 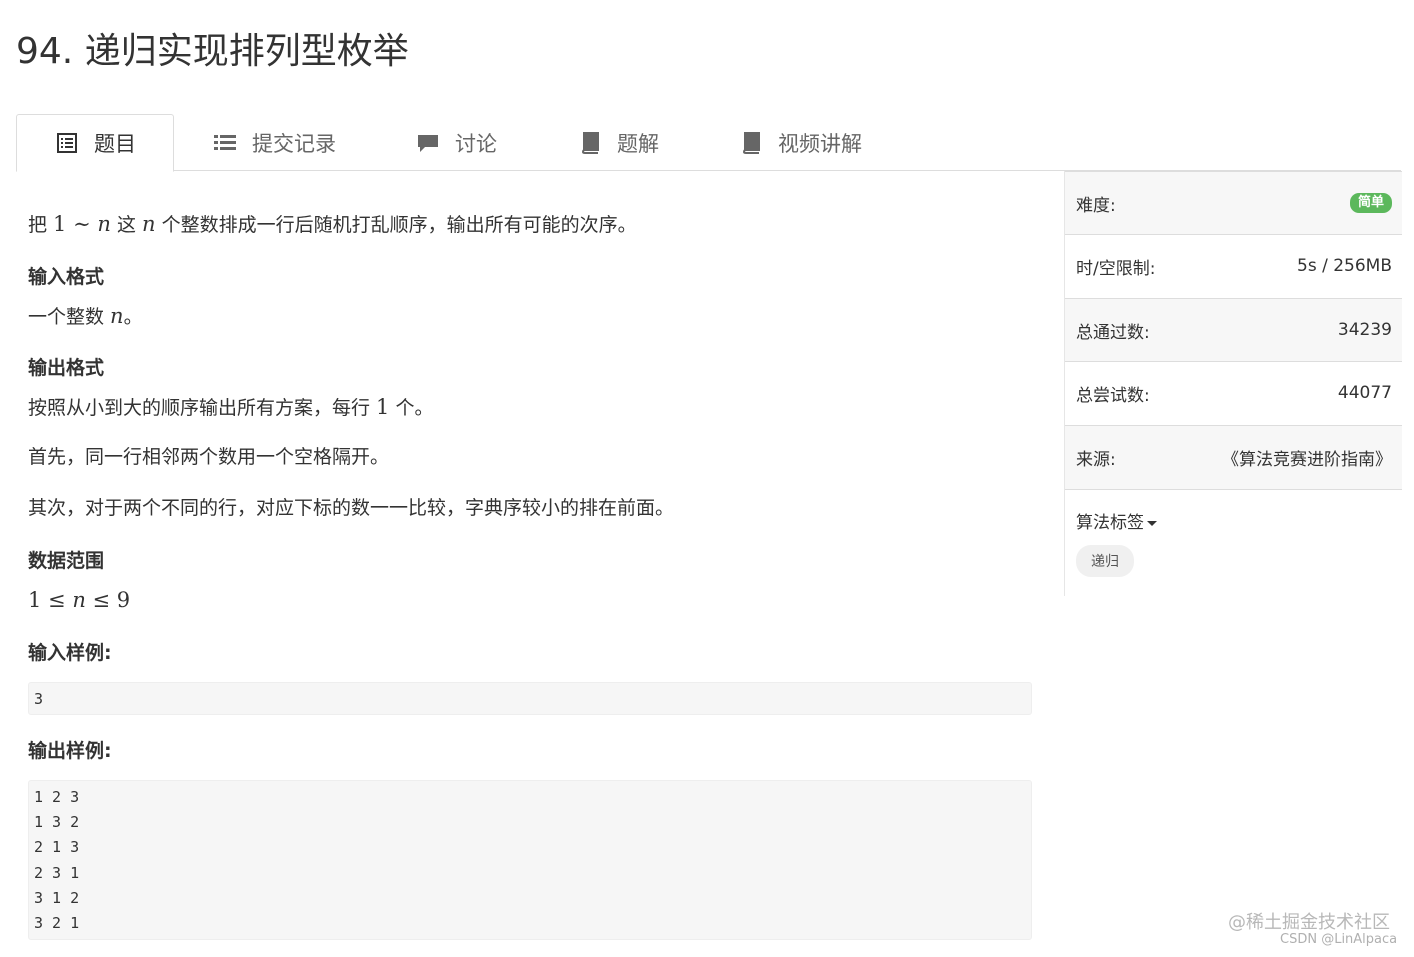 What do you see at coordinates (133, 317) in the screenshot?
I see `desc-text: 。` at bounding box center [133, 317].